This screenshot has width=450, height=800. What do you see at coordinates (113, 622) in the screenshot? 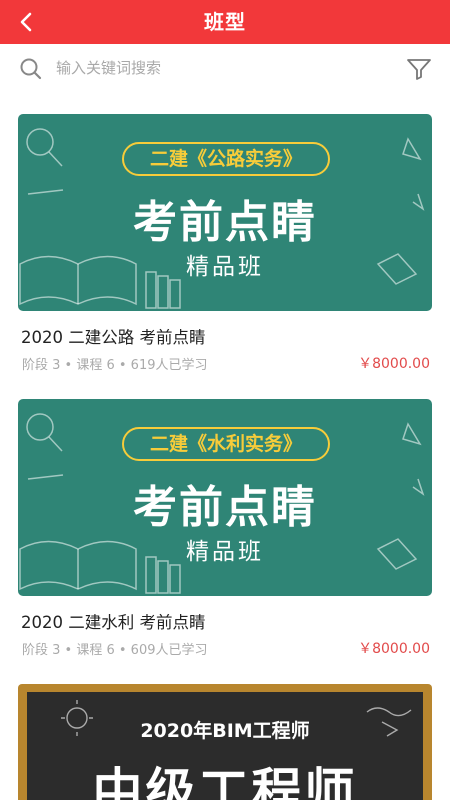
I see `course-title: 2020 二建水利 考前点睛` at bounding box center [113, 622].